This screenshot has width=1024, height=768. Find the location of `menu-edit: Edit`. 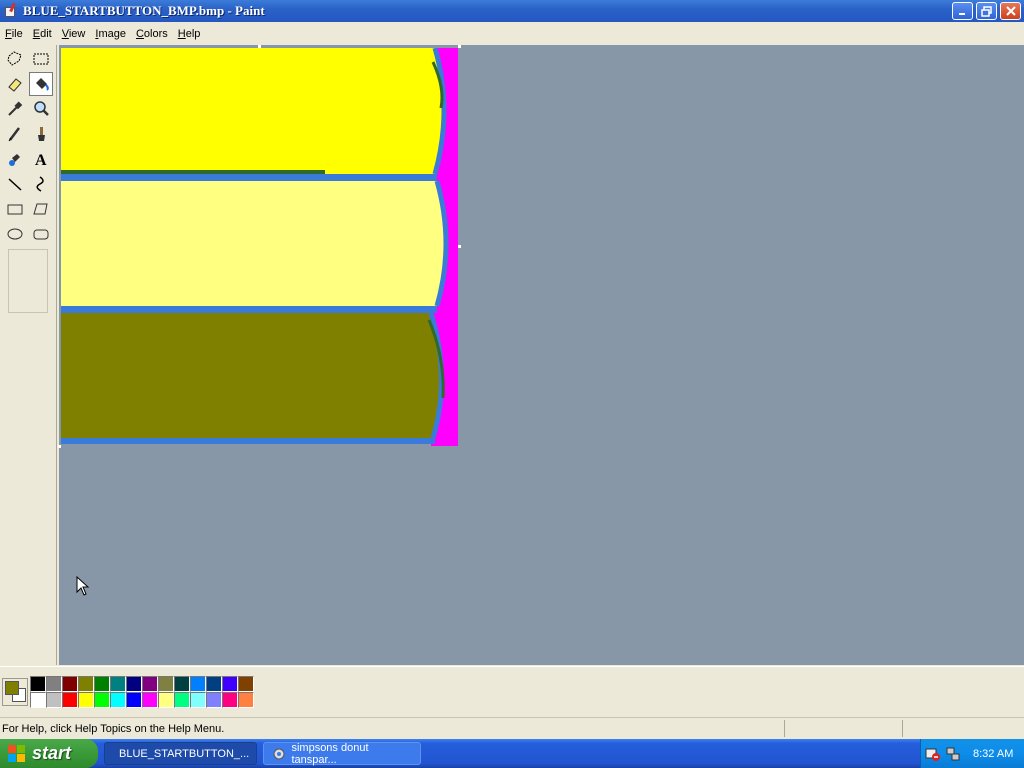

menu-edit: Edit is located at coordinates (42, 34).